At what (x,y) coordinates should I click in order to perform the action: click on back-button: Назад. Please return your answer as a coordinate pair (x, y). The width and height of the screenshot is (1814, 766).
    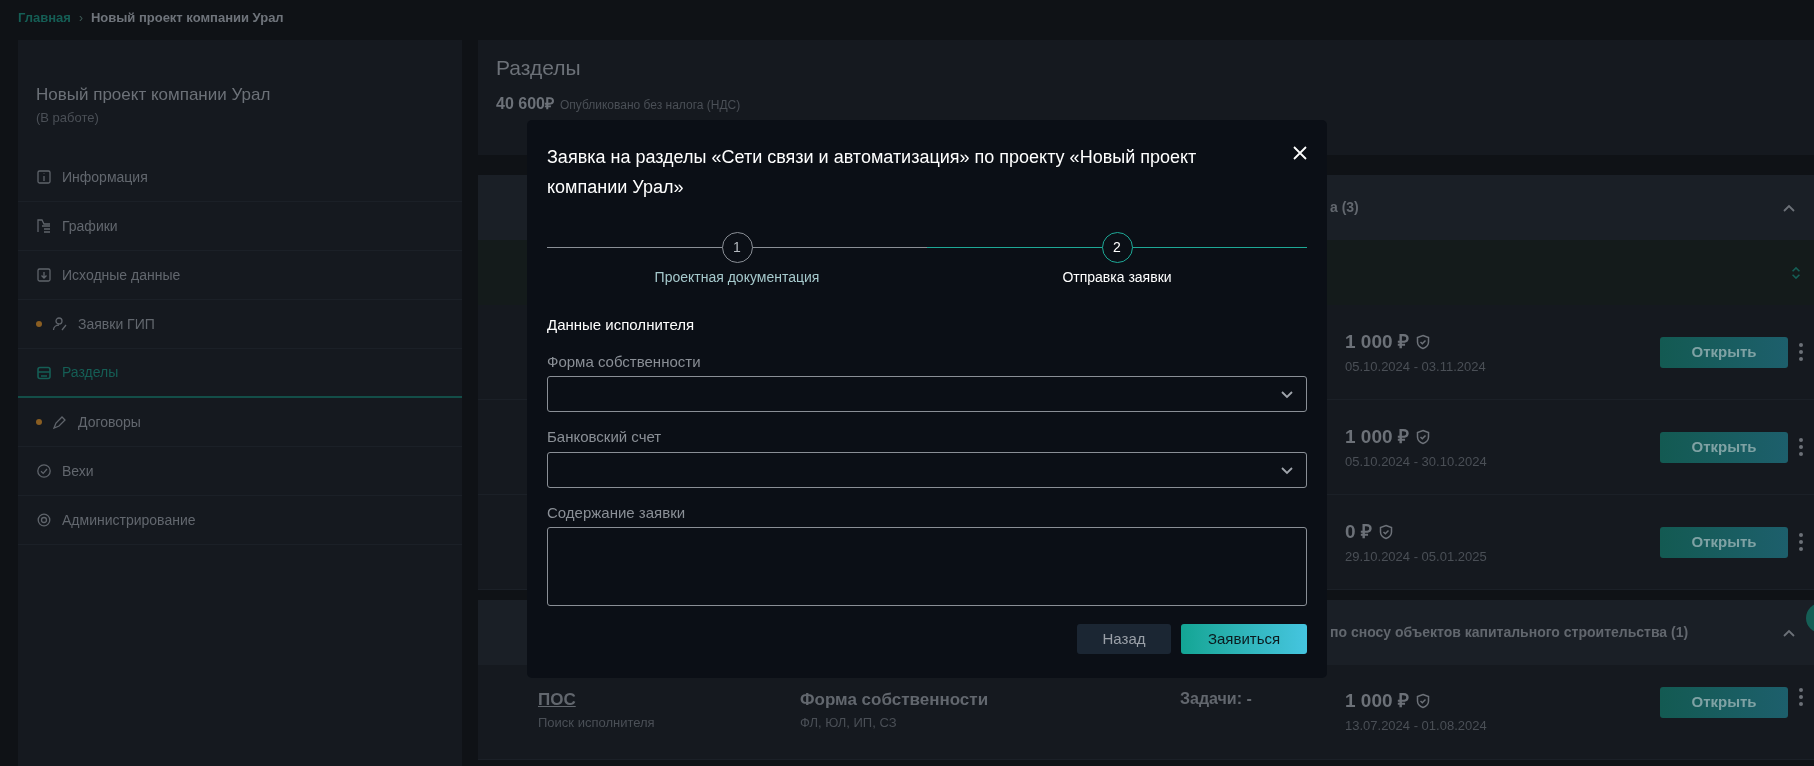
    Looking at the image, I should click on (1124, 639).